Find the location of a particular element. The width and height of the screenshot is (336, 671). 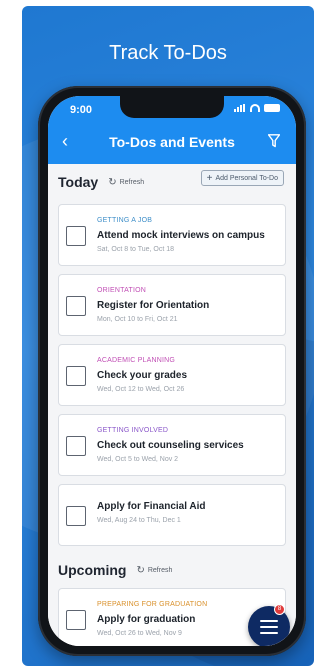

add-personal-todo-button: + Add Personal To-Do is located at coordinates (242, 178).